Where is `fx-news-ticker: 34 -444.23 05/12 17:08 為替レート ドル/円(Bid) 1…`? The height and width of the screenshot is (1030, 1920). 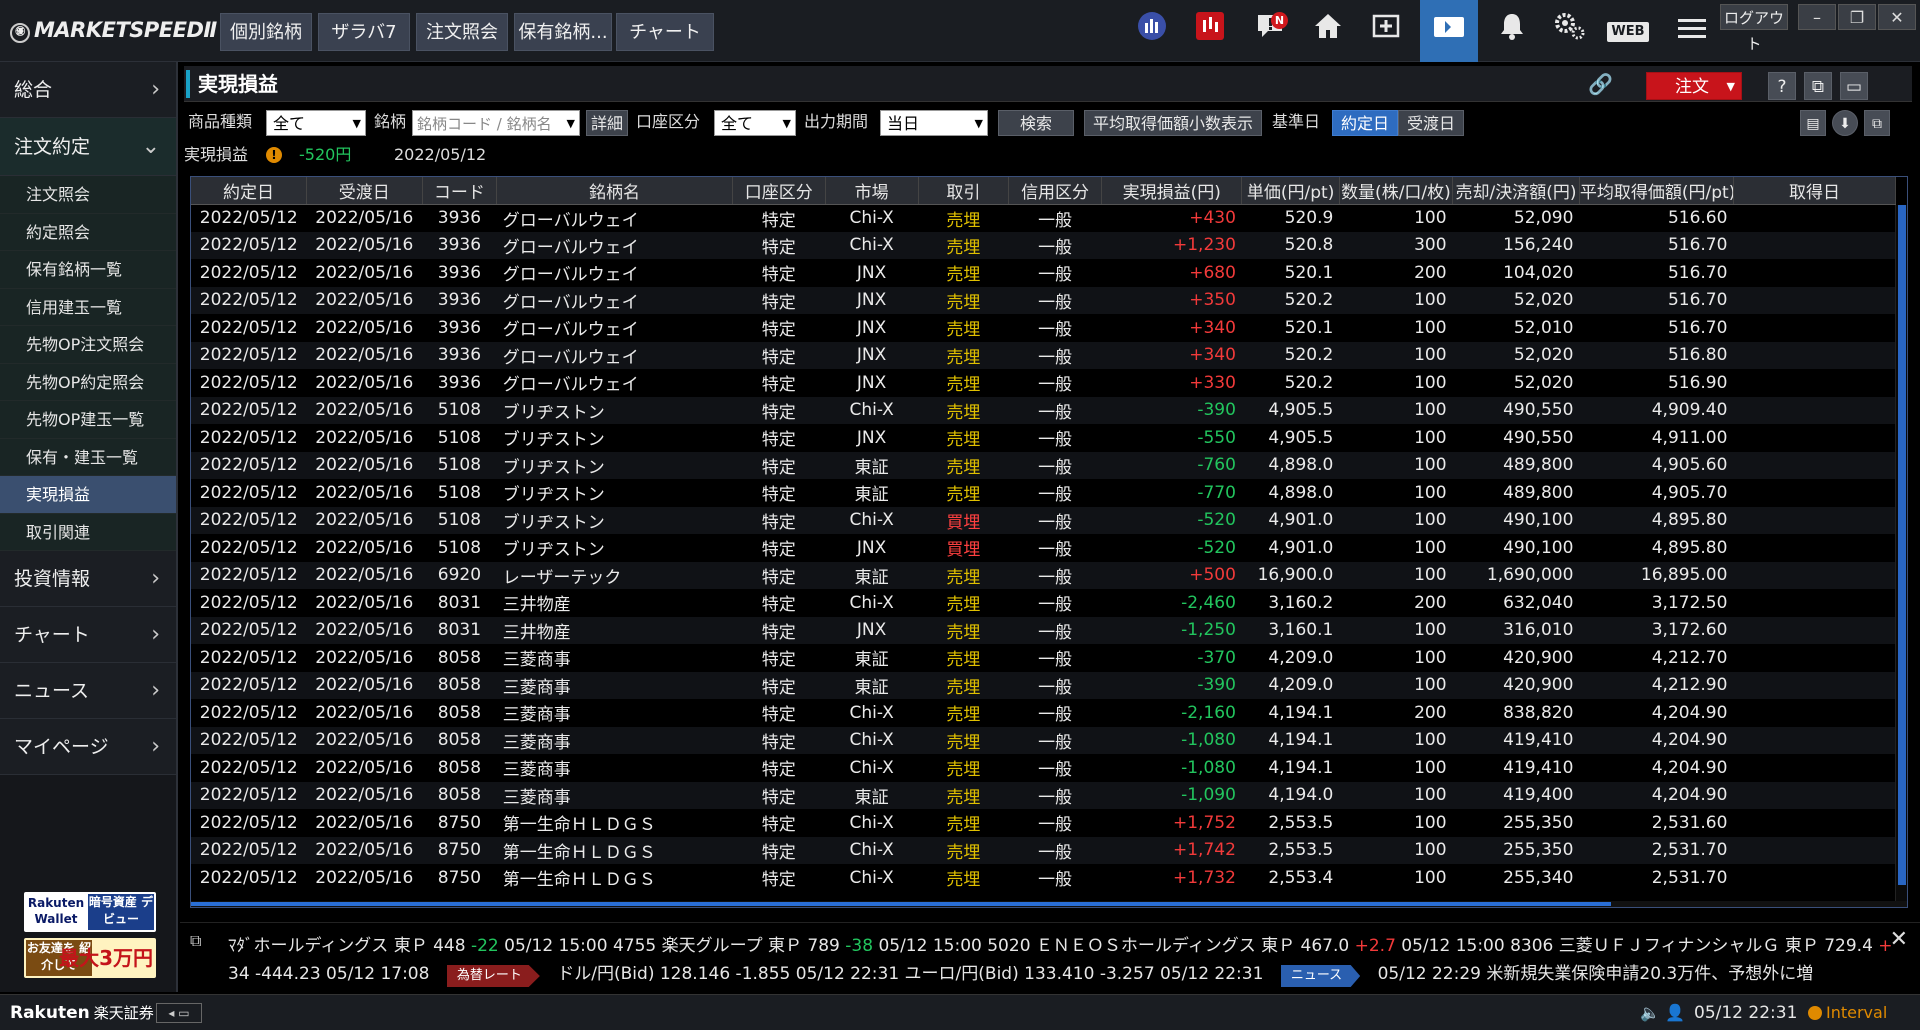 fx-news-ticker: 34 -444.23 05/12 17:08 為替レート ドル/円(Bid) 1… is located at coordinates (1020, 973).